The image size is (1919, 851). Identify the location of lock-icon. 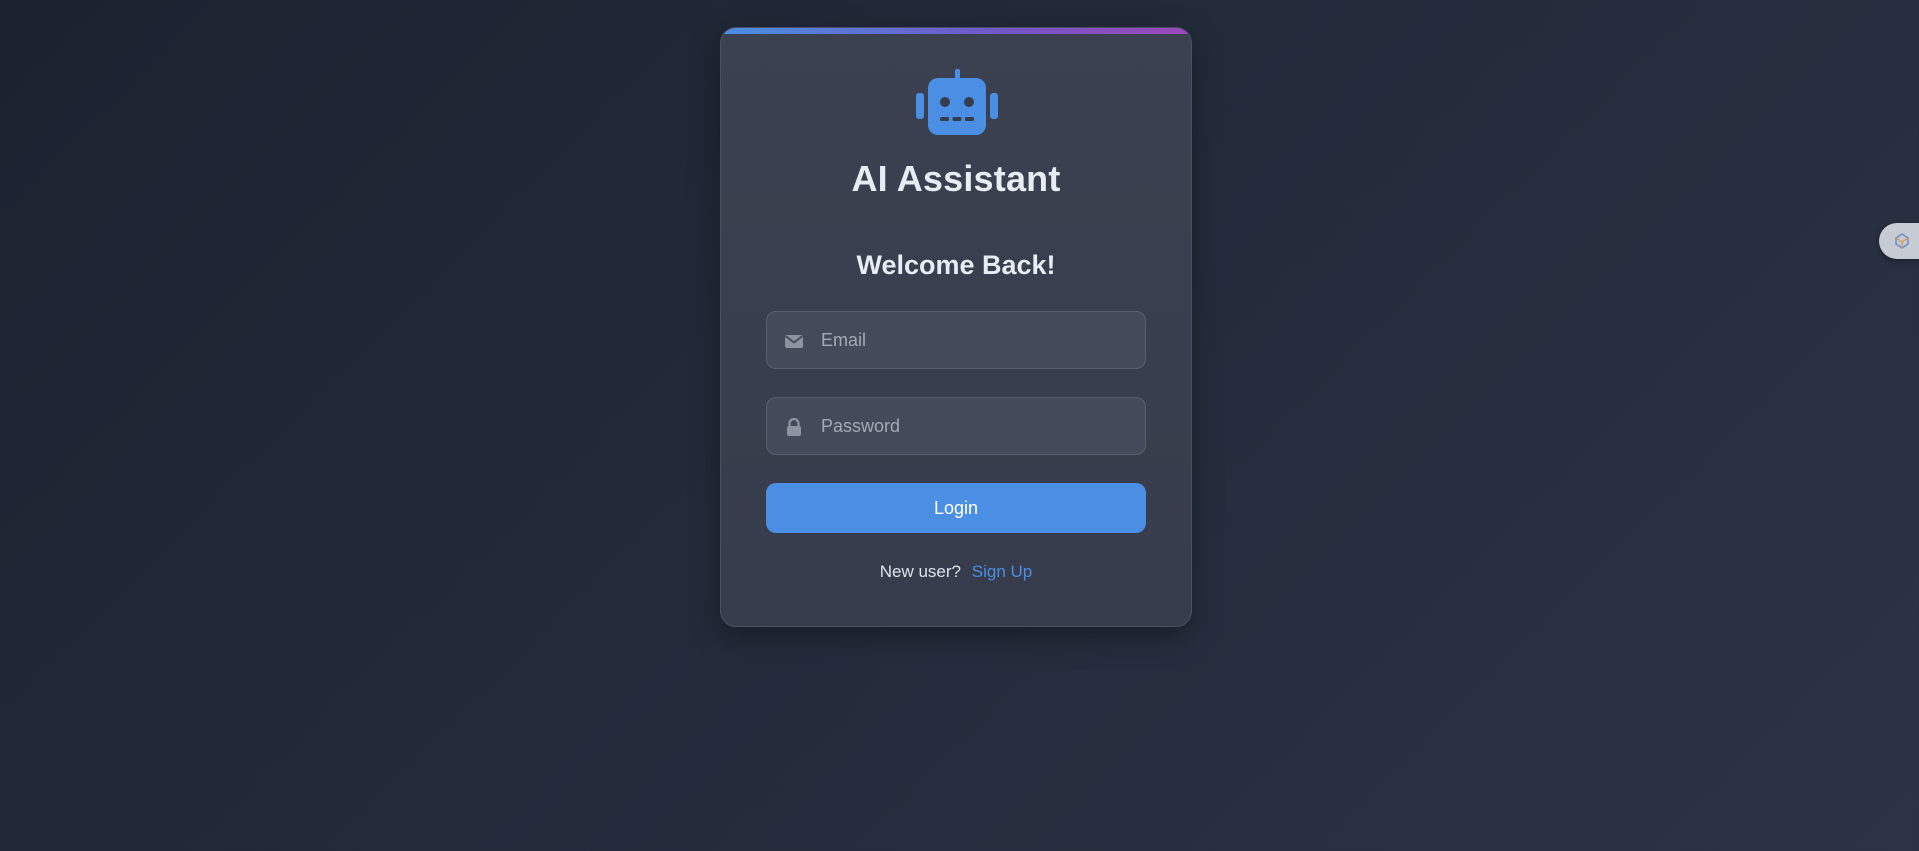
(794, 427).